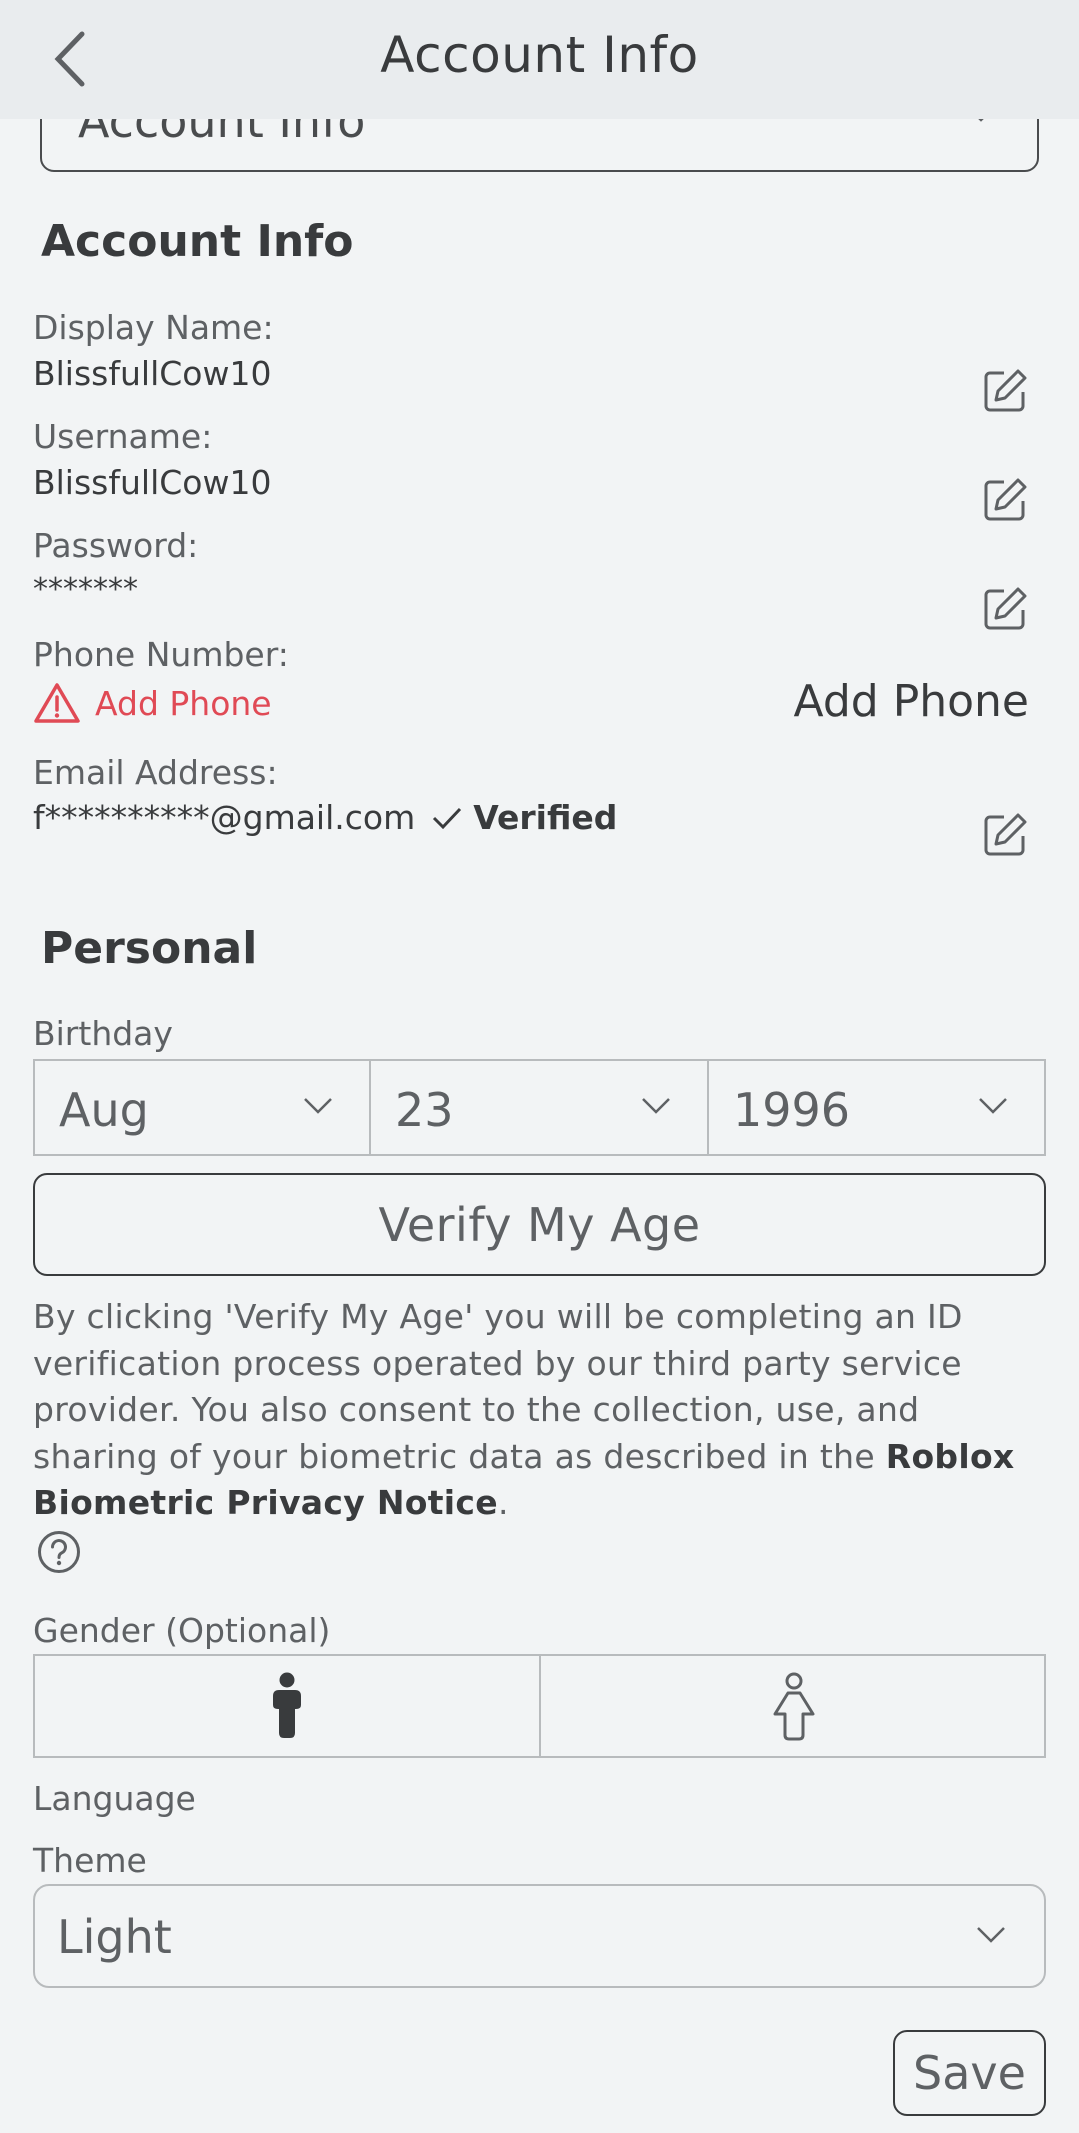 The image size is (1079, 2133). I want to click on gender-female-option, so click(792, 1706).